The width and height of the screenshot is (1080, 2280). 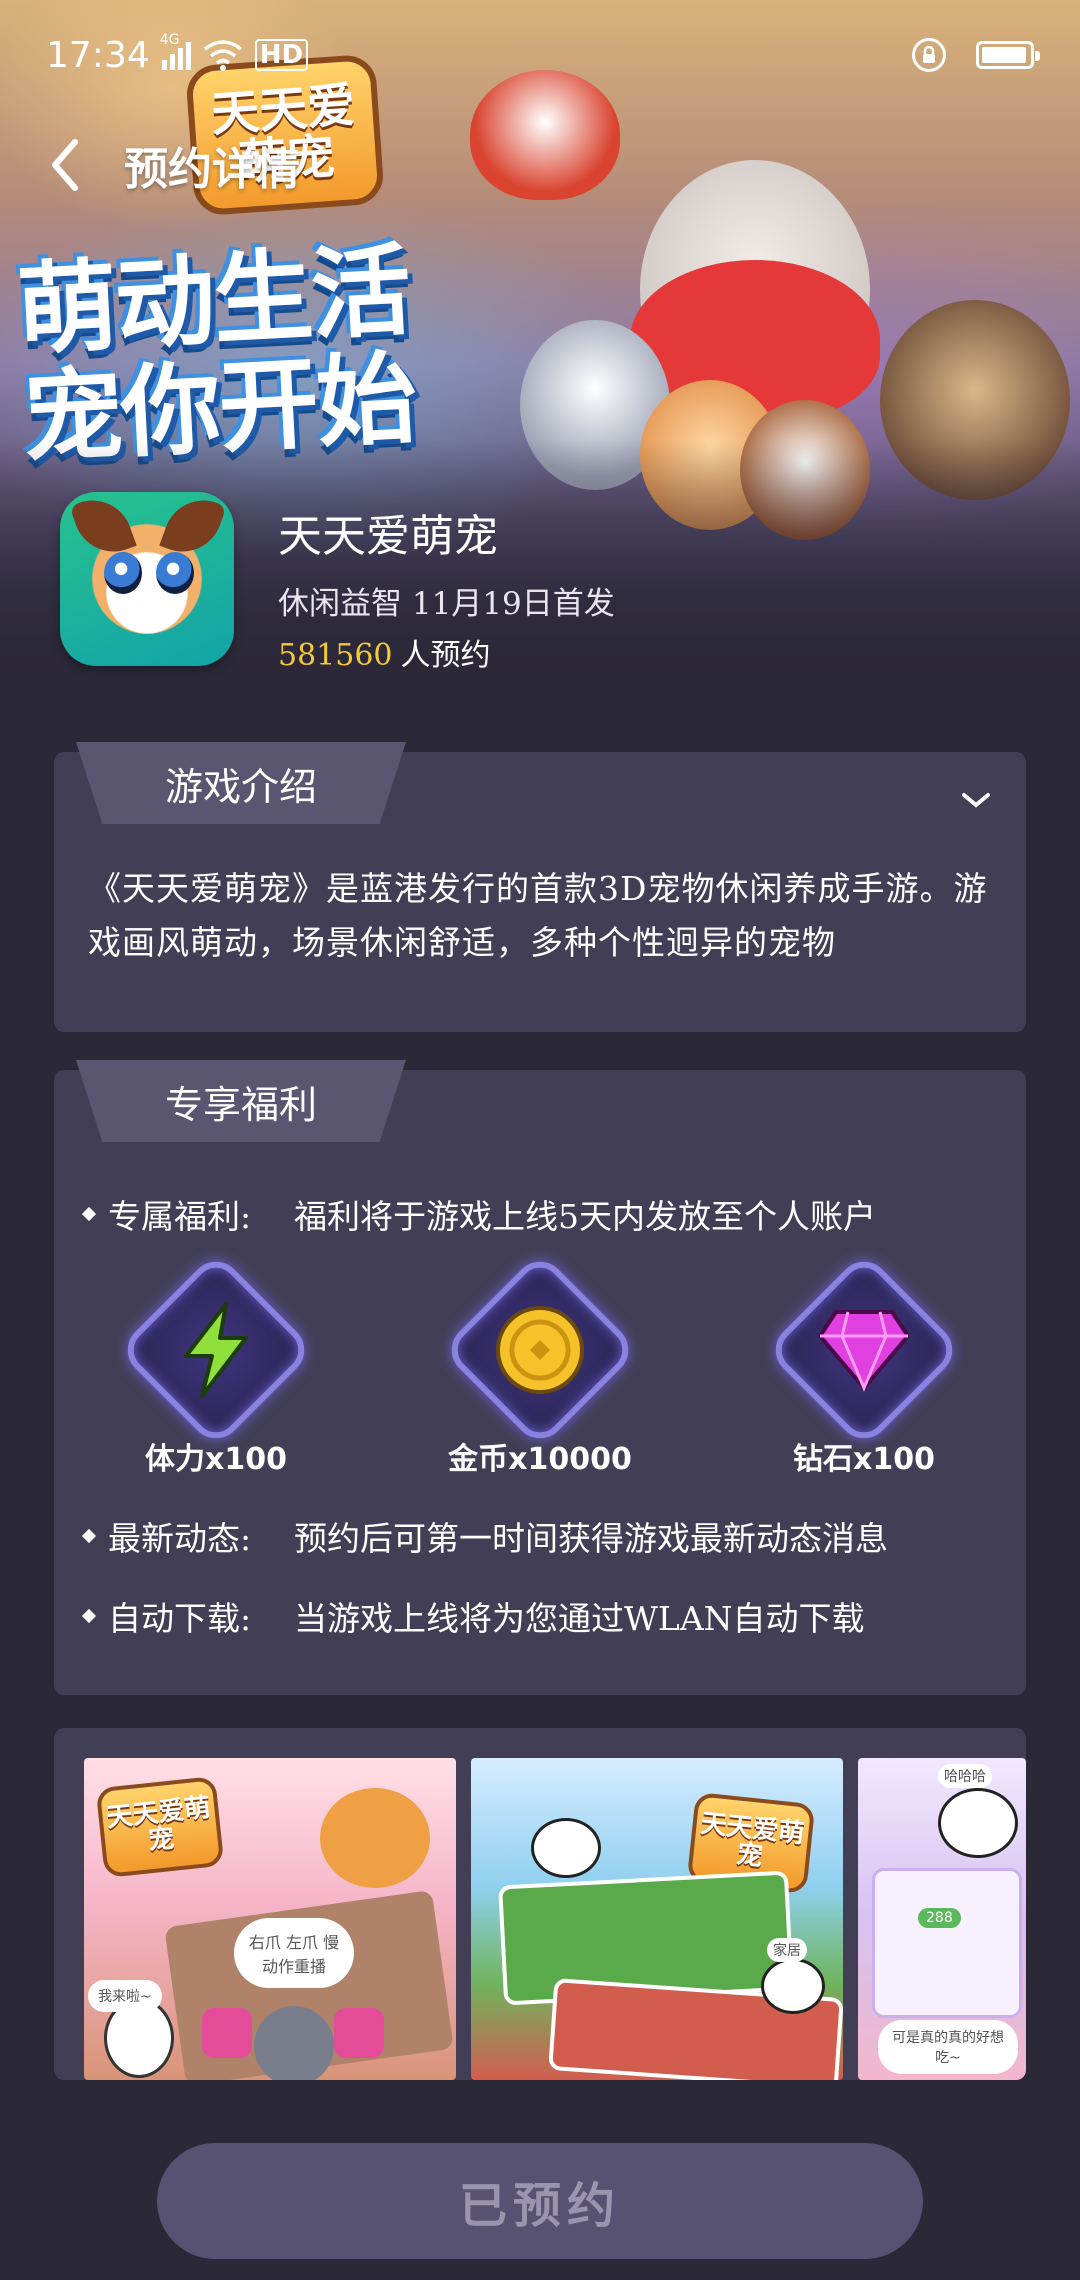 What do you see at coordinates (585, 1216) in the screenshot?
I see `benefit-value: 福利将于游戏上线5天内发放至个人账户` at bounding box center [585, 1216].